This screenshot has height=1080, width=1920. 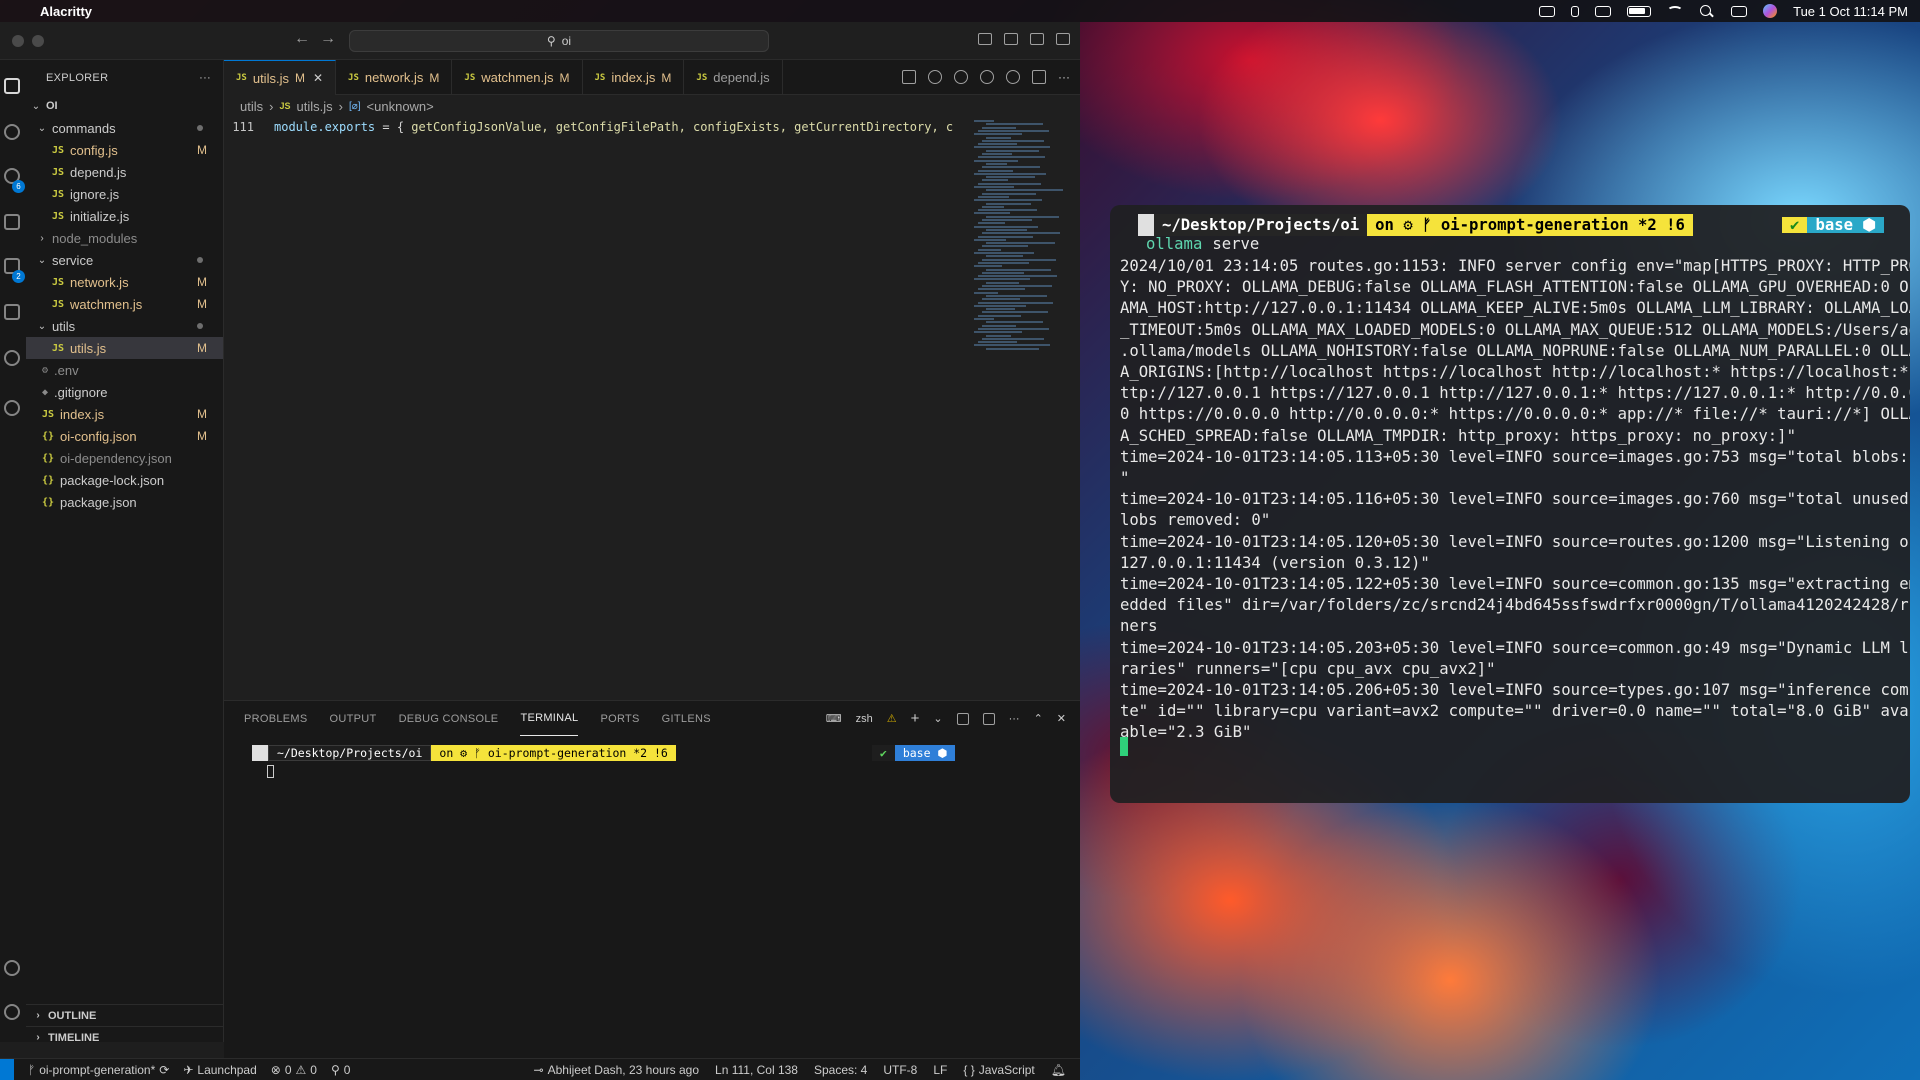 What do you see at coordinates (1850, 11) in the screenshot?
I see `menubar-clock: Tue 1 Oct 11:14 PM` at bounding box center [1850, 11].